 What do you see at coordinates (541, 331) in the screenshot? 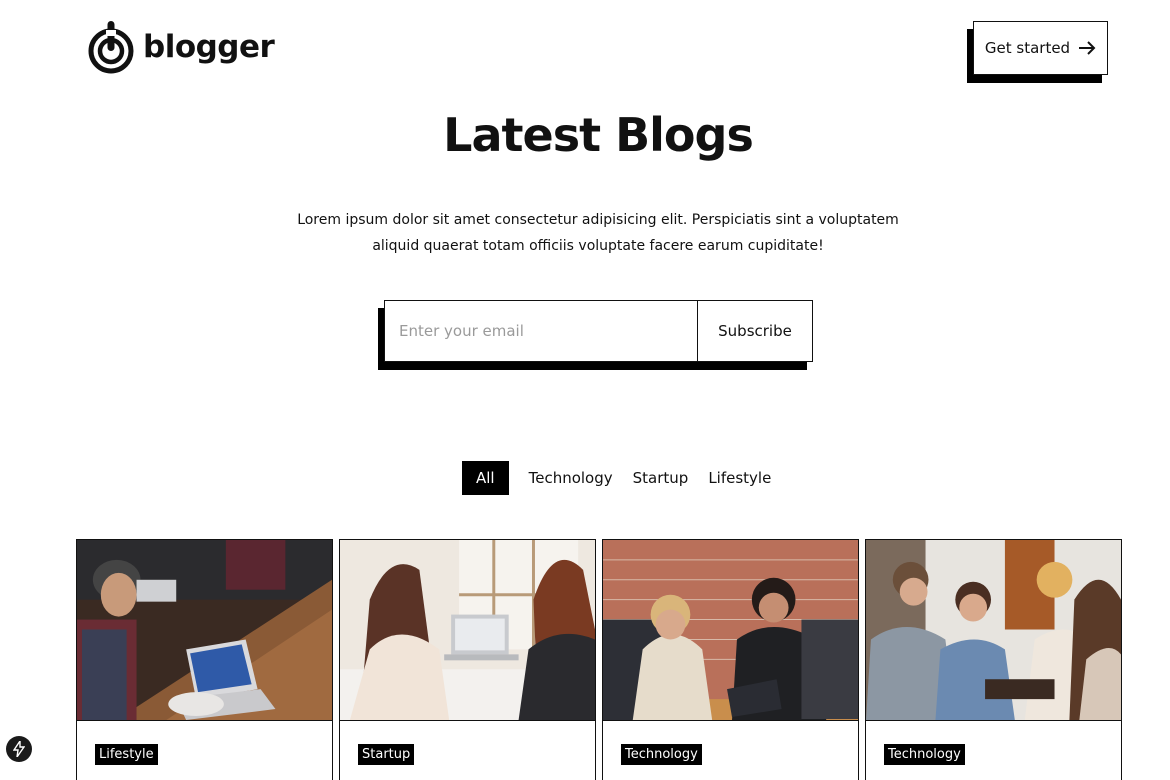
I see `email-input` at bounding box center [541, 331].